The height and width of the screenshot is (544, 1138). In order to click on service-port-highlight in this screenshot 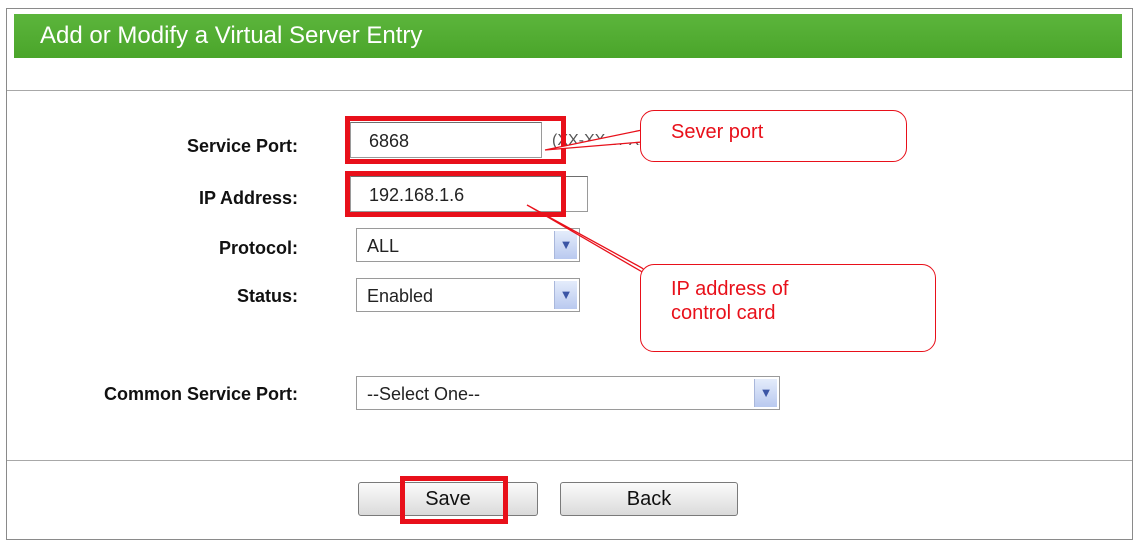, I will do `click(455, 140)`.